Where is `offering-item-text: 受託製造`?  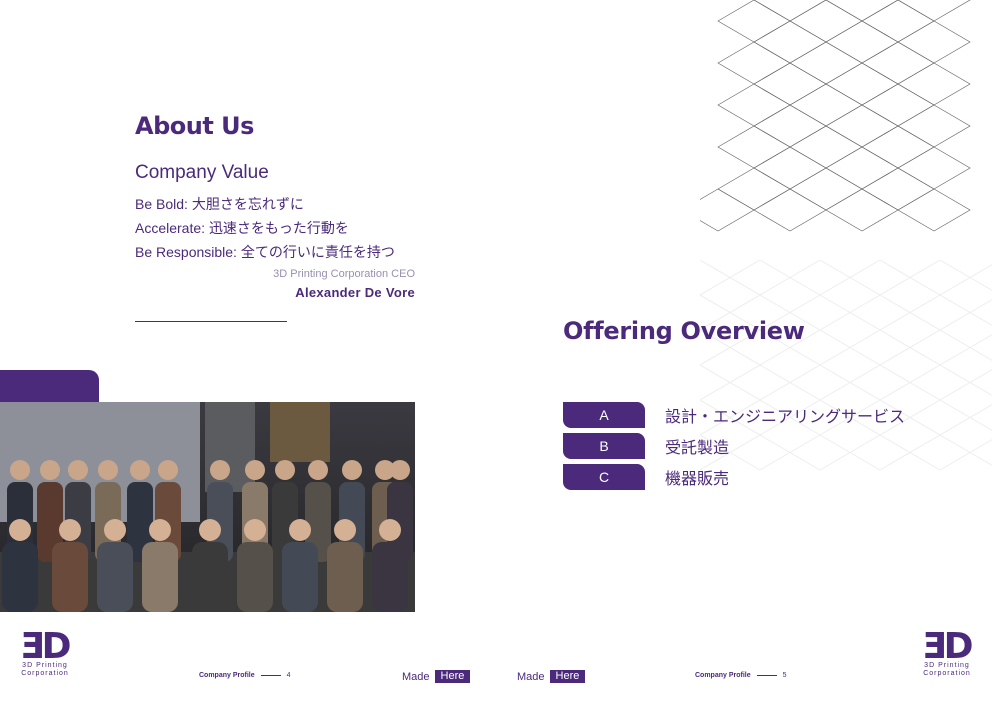 offering-item-text: 受託製造 is located at coordinates (697, 448).